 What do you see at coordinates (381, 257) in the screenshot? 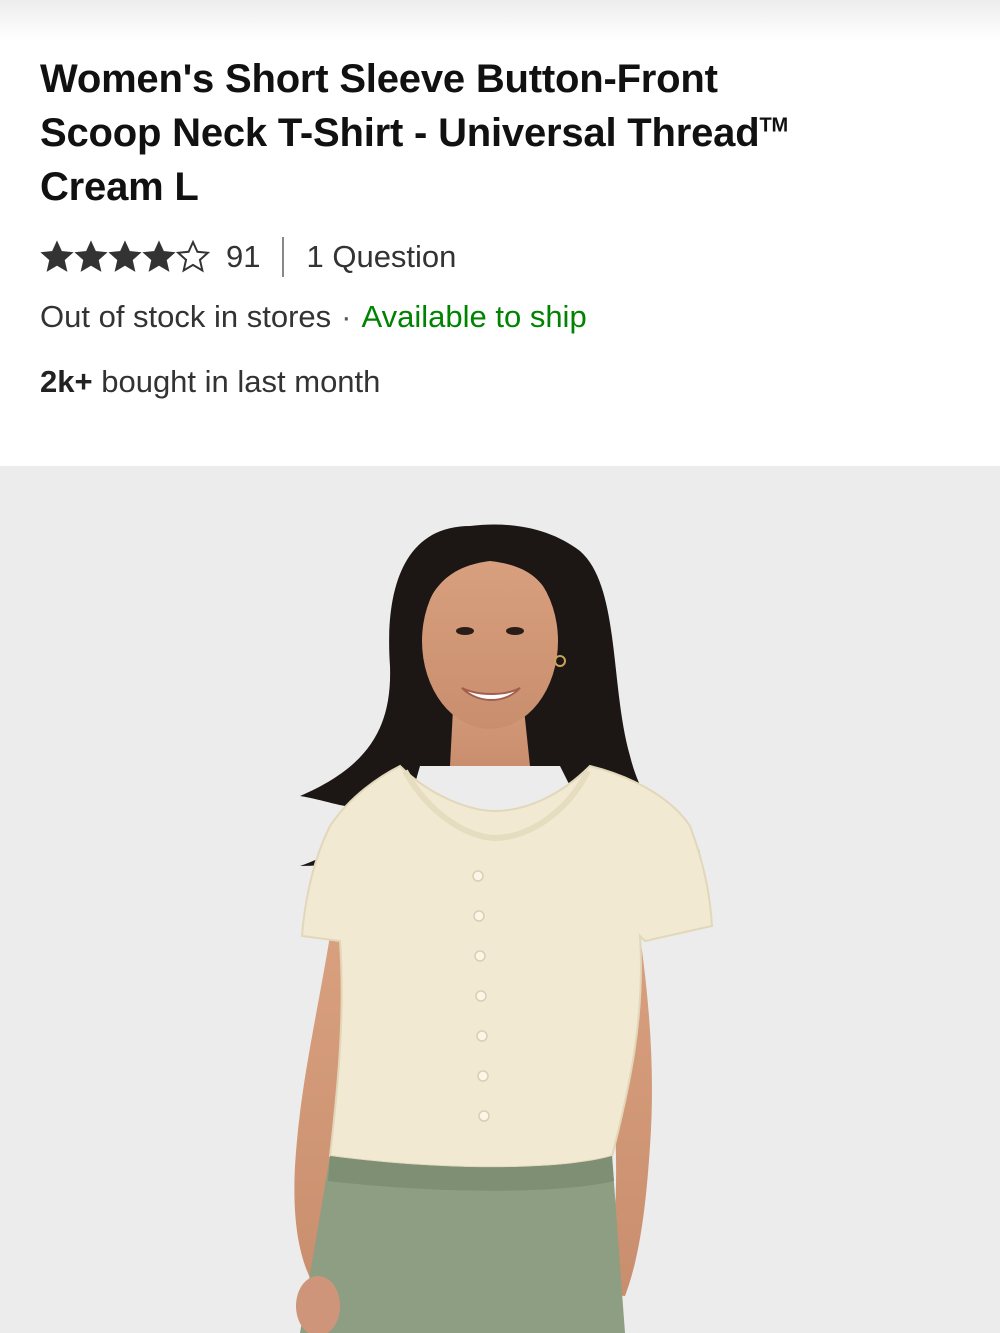
I see `questions-link: 1 Question` at bounding box center [381, 257].